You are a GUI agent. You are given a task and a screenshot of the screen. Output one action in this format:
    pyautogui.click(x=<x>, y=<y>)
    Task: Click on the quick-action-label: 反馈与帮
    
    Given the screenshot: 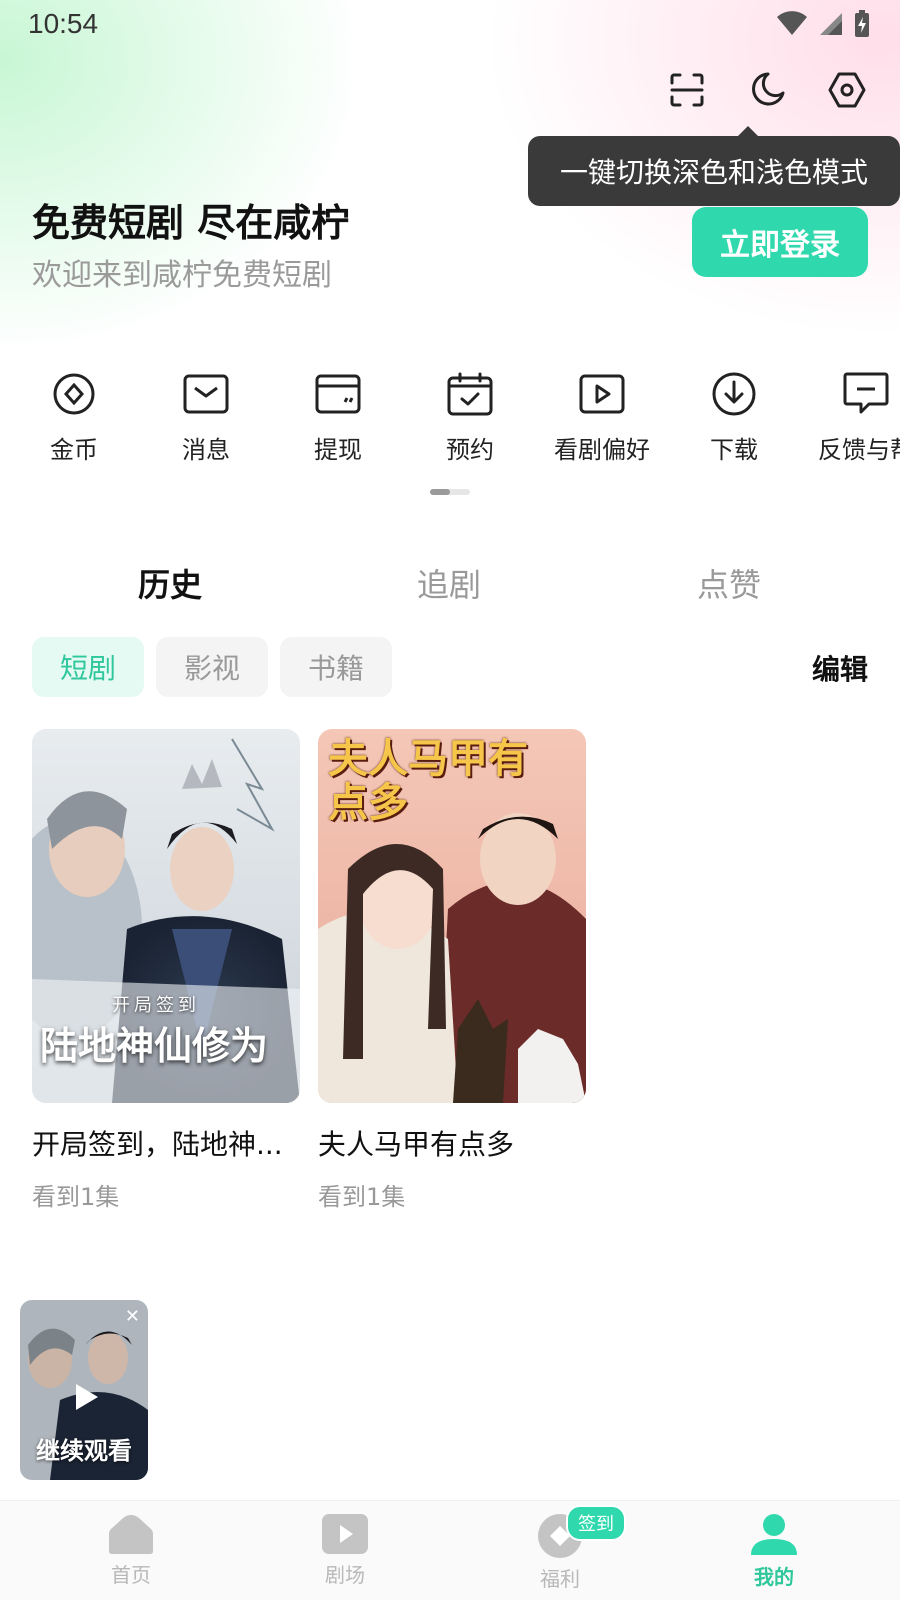 What is the action you would take?
    pyautogui.click(x=859, y=450)
    